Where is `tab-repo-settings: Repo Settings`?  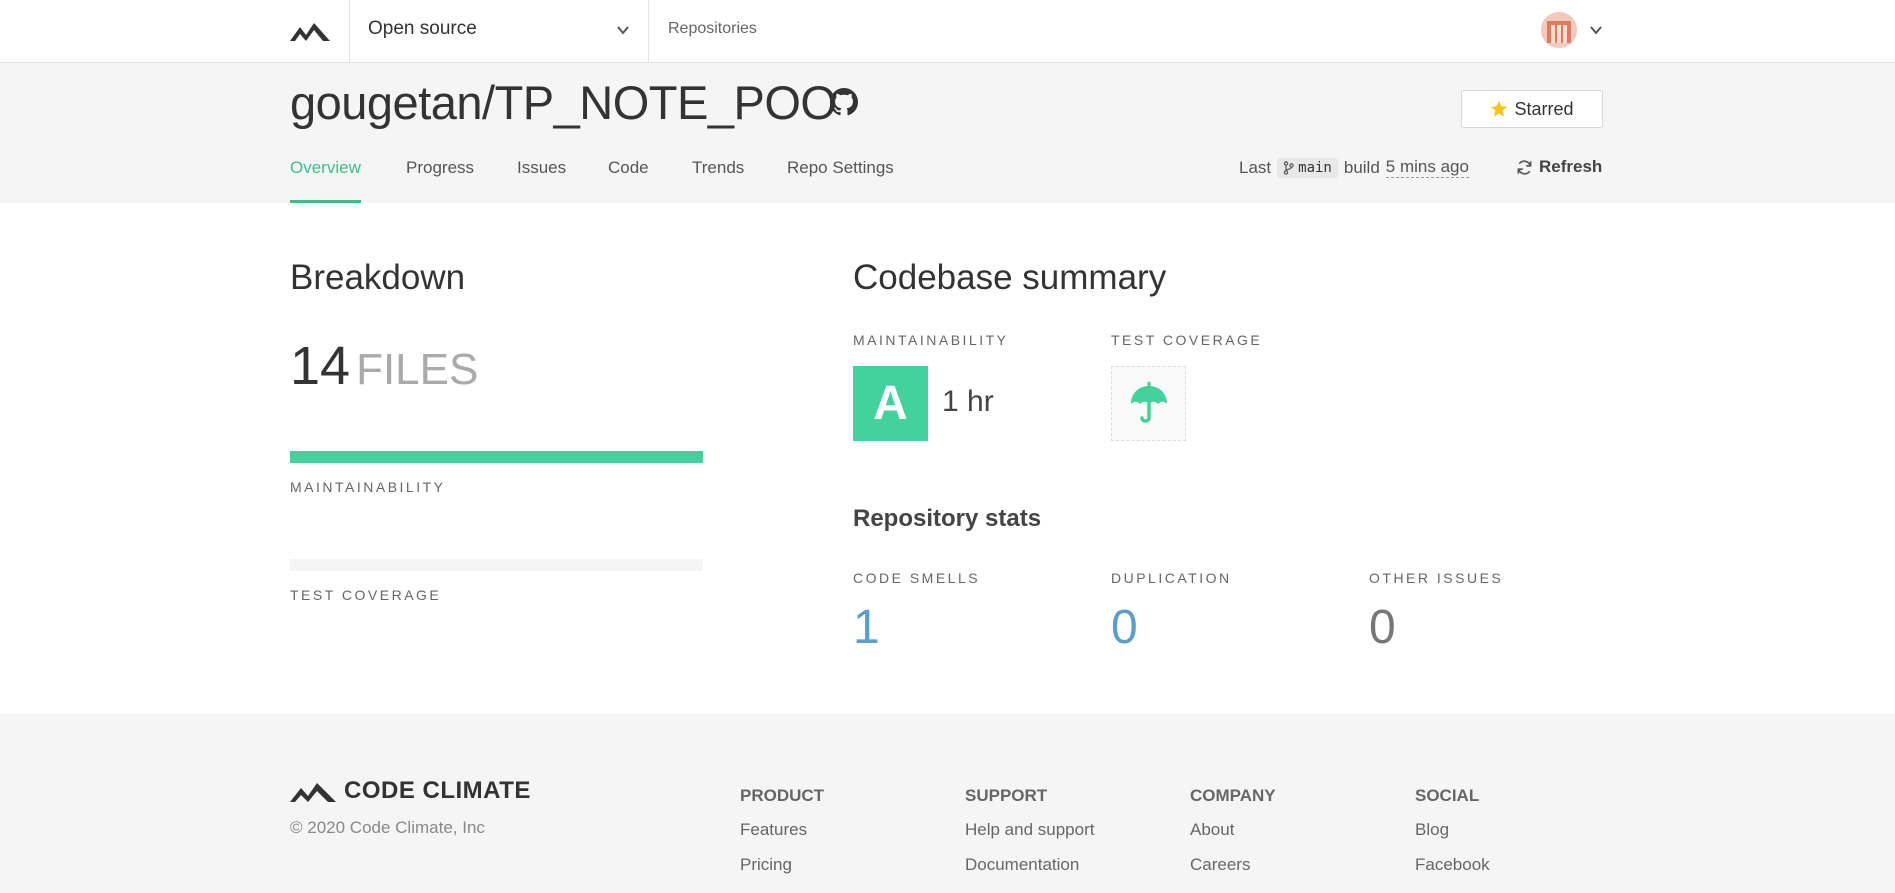
tab-repo-settings: Repo Settings is located at coordinates (840, 180).